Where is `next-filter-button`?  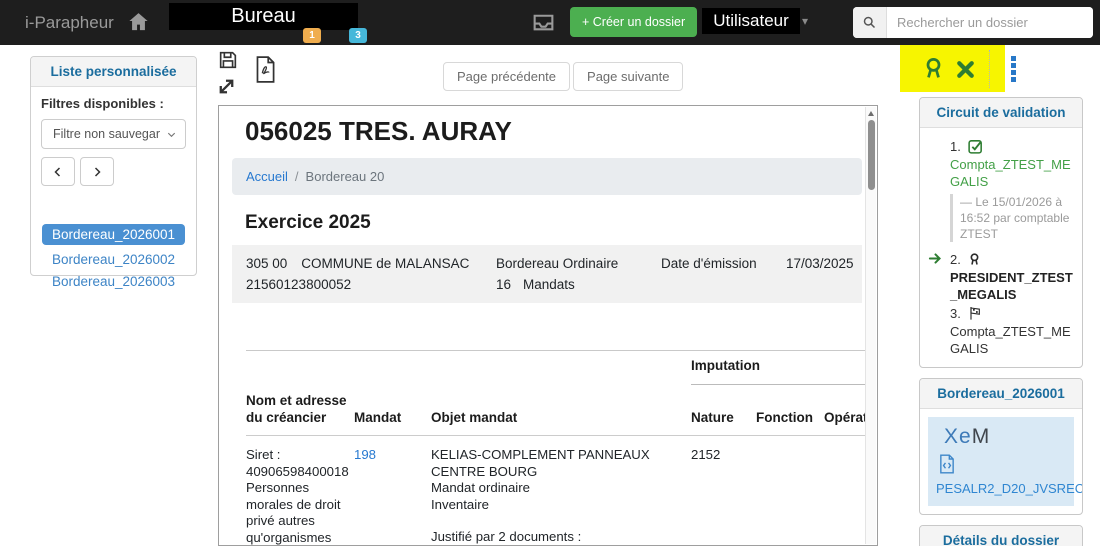
next-filter-button is located at coordinates (97, 171).